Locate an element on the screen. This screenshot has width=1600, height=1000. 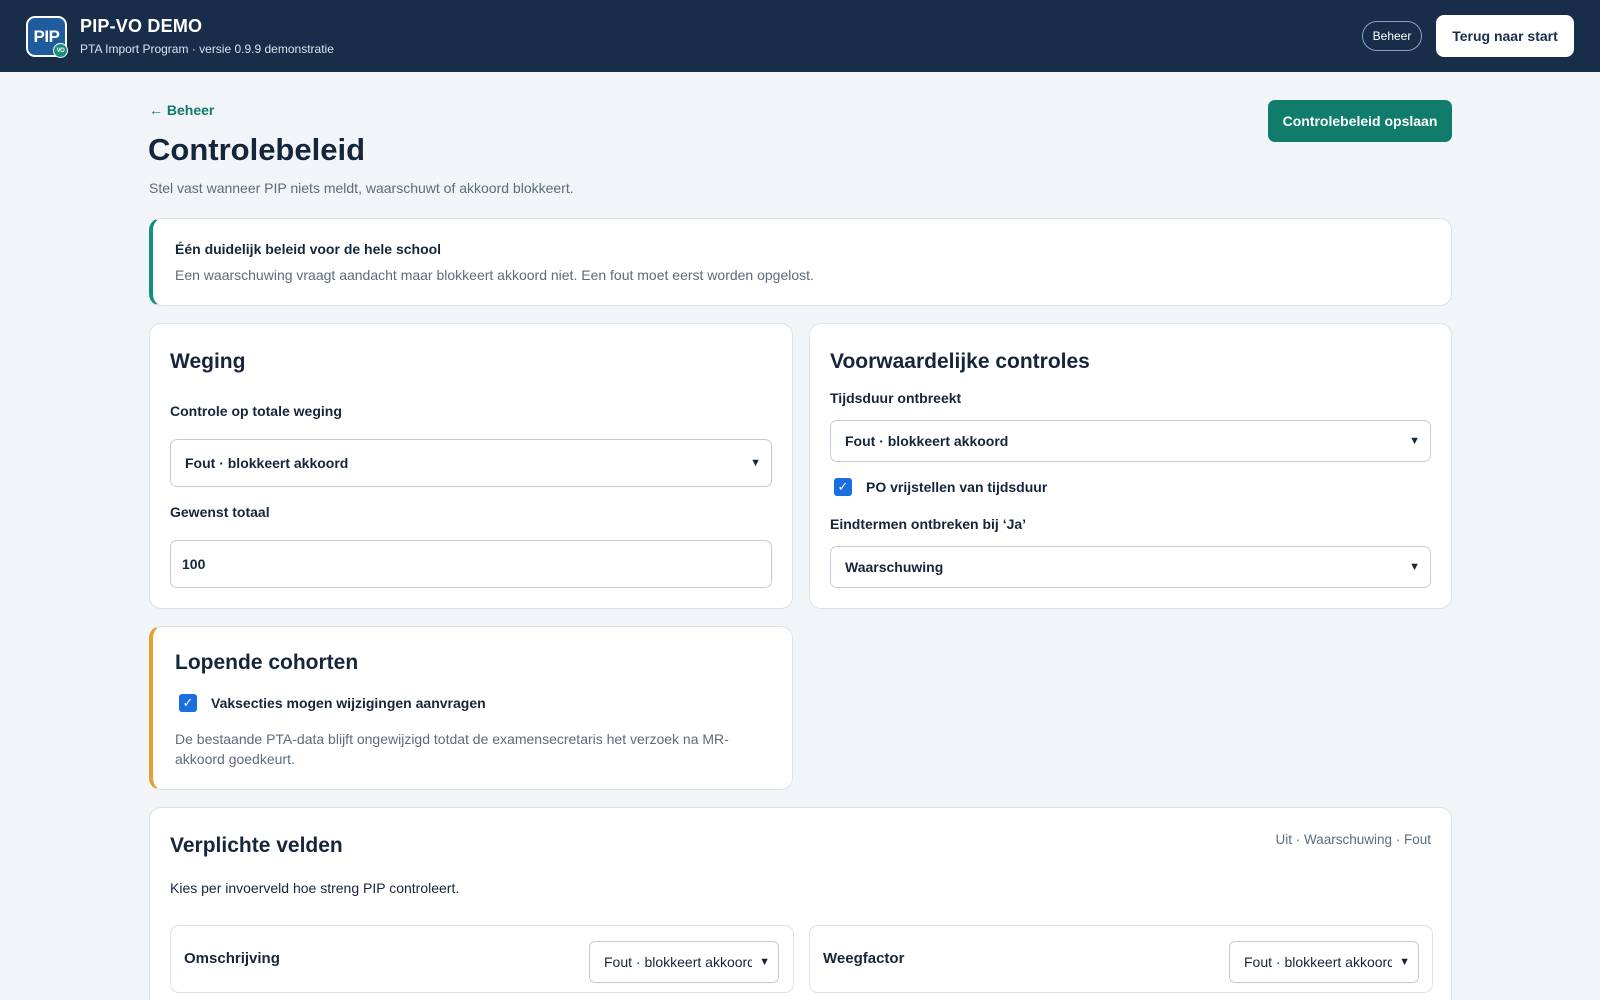
required-field-item: Omschrijving Fout · blokkeert akkoord ▼ is located at coordinates (482, 959).